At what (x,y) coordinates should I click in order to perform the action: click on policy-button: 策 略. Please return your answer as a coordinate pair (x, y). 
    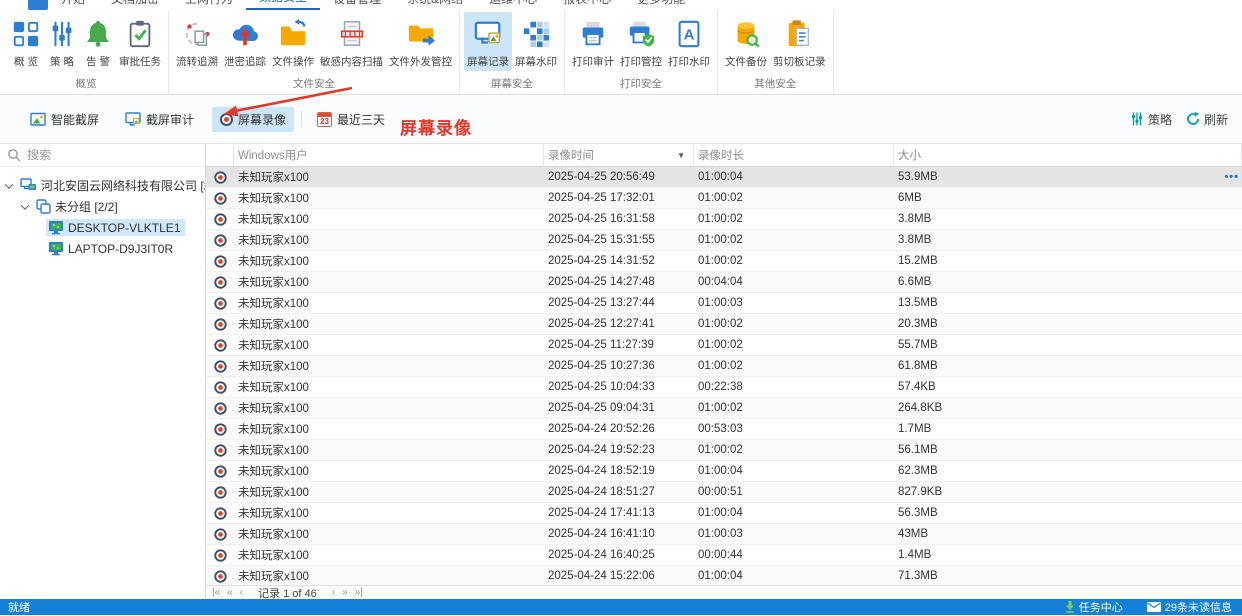
    Looking at the image, I should click on (62, 41).